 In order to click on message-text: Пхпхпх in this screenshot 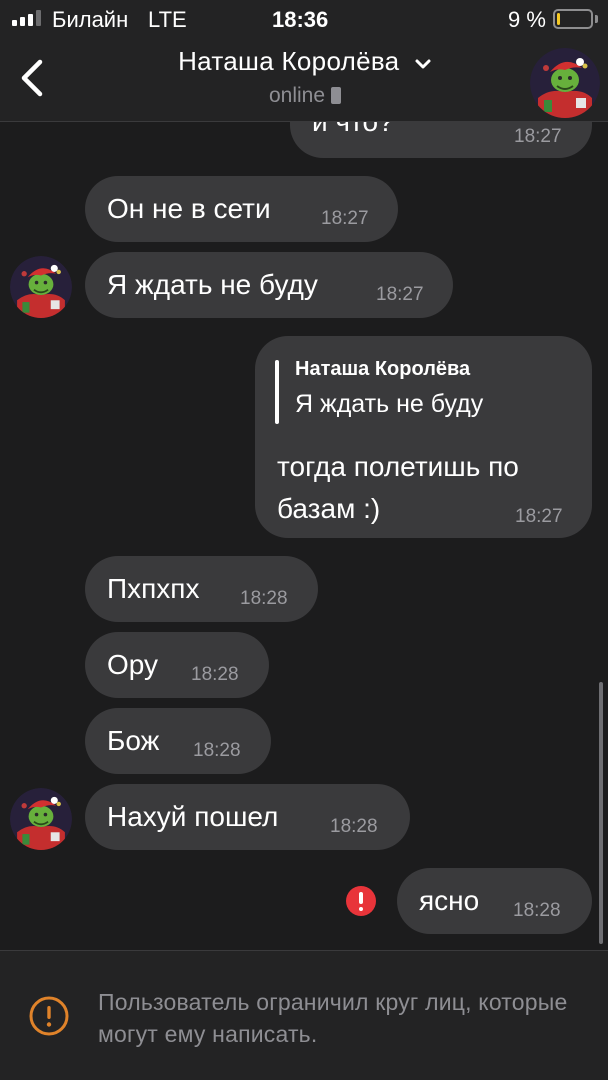, I will do `click(153, 588)`.